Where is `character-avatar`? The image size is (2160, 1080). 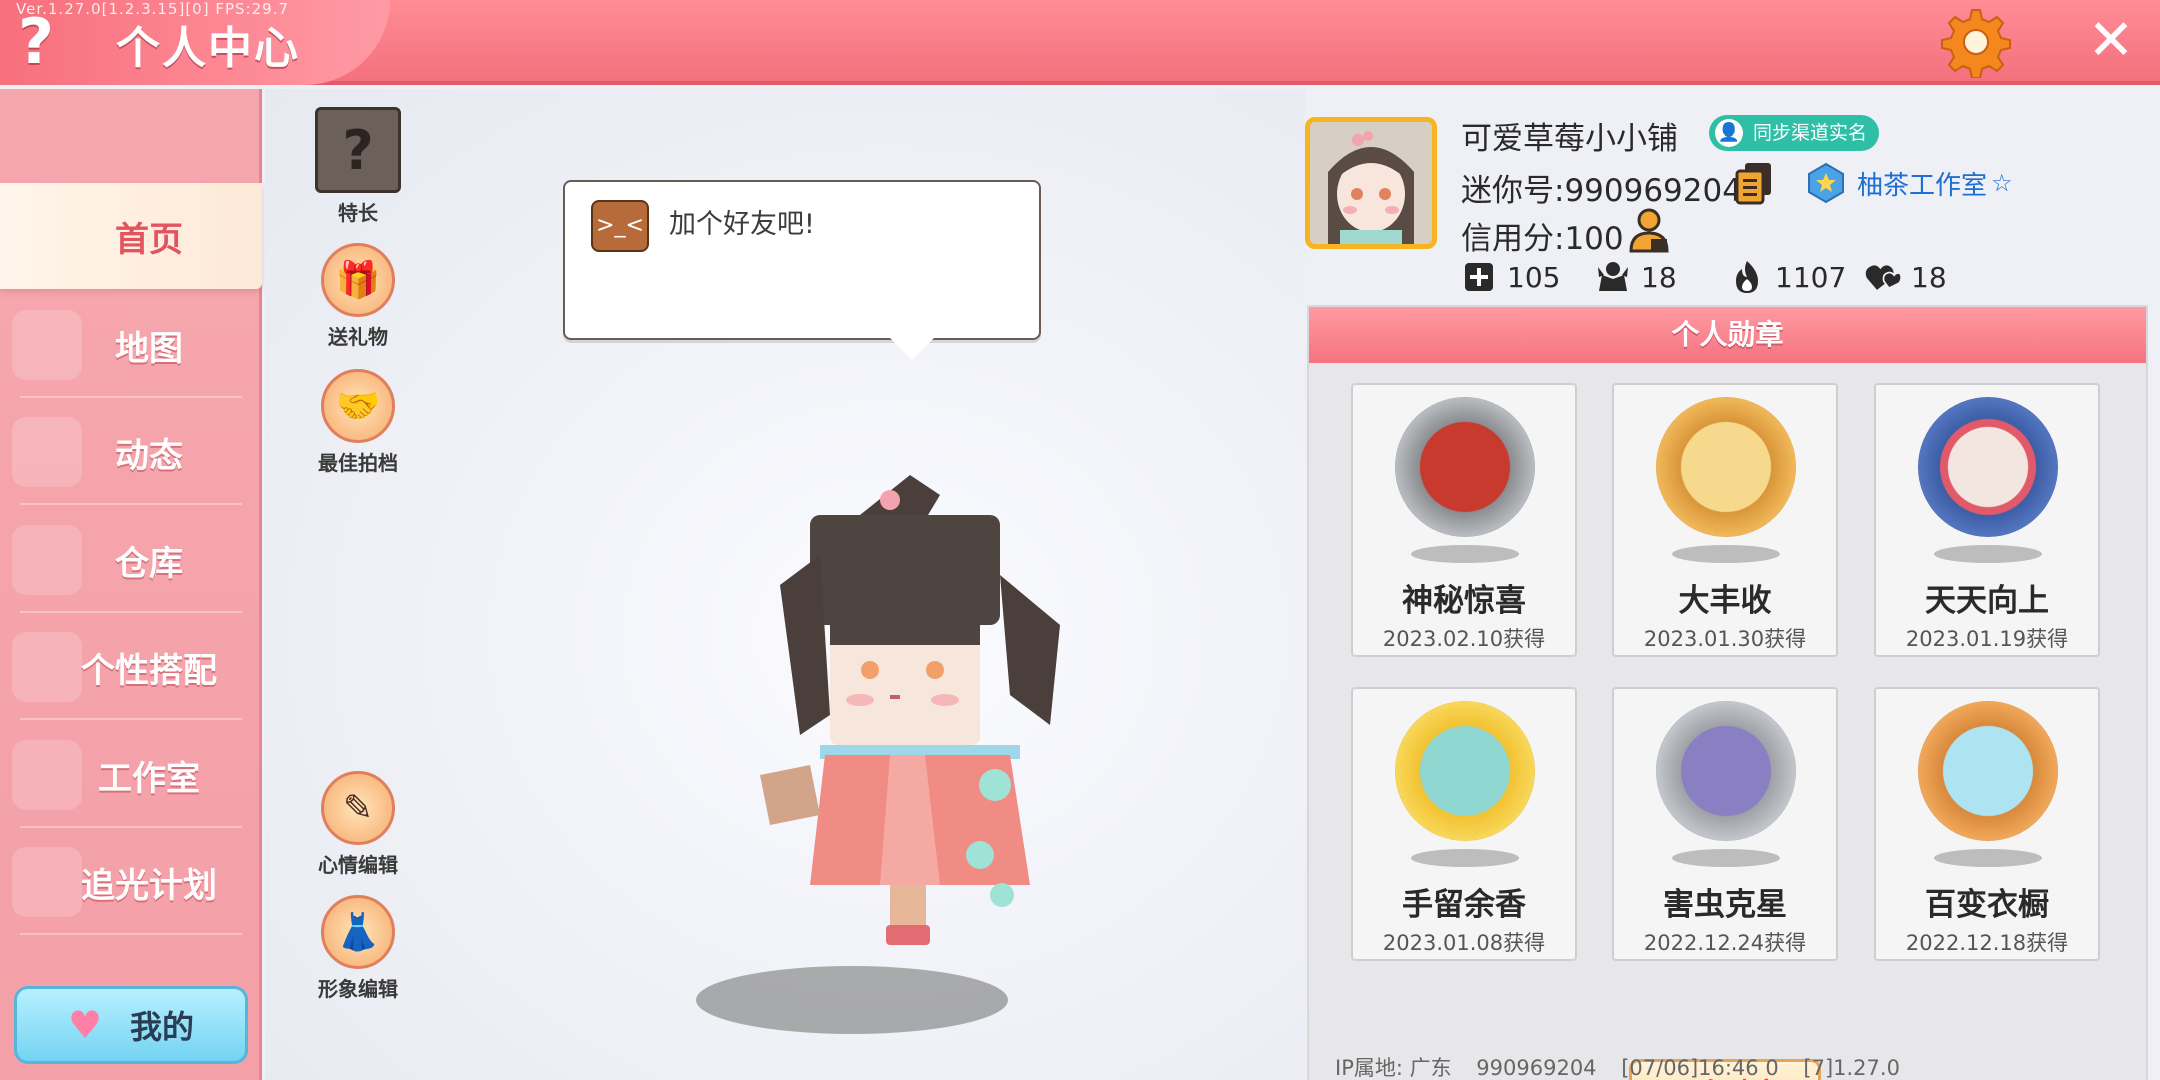 character-avatar is located at coordinates (920, 715).